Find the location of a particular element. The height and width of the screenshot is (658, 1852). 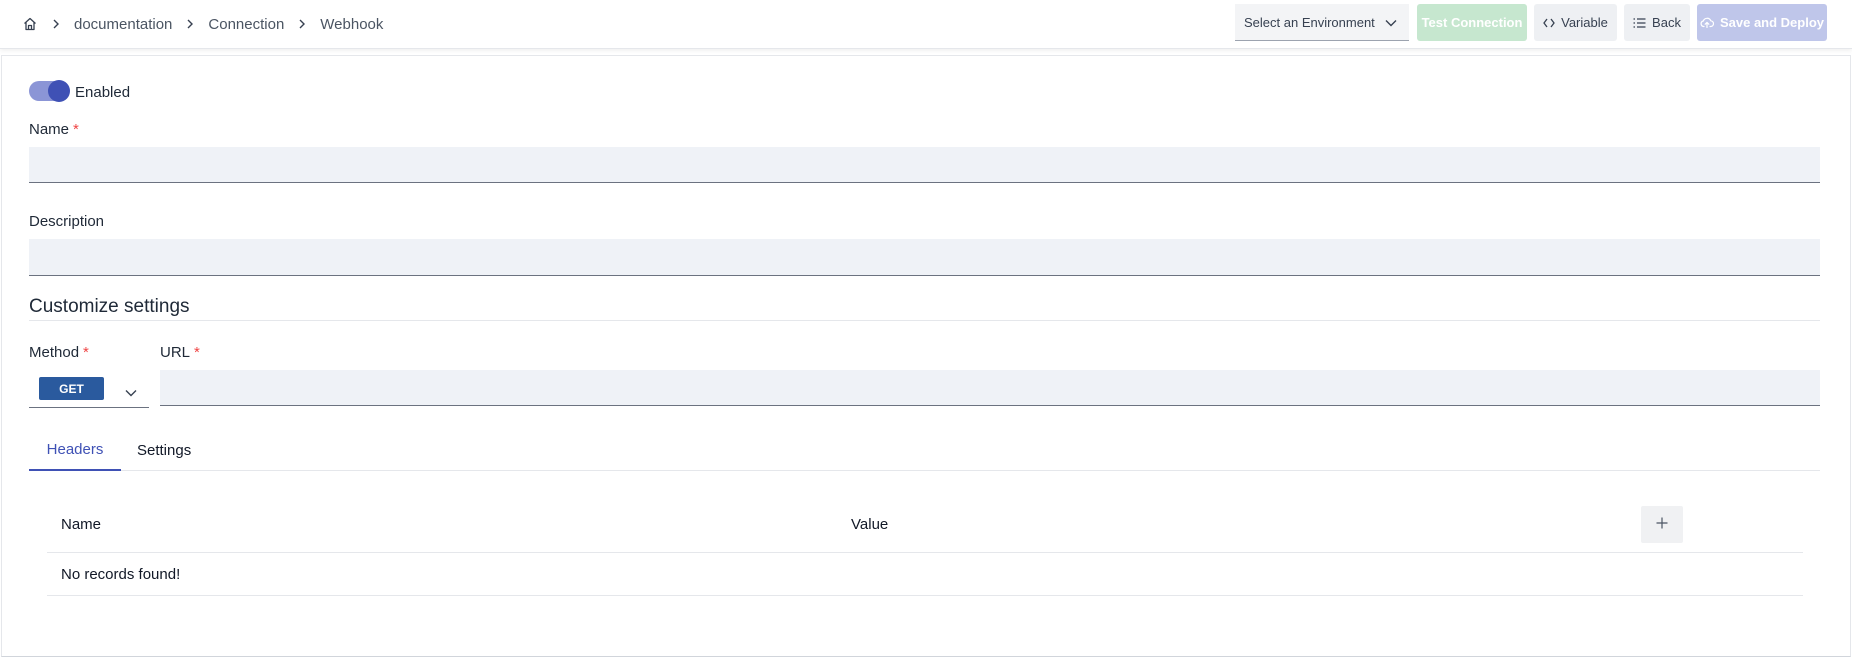

section-title: Customize settings is located at coordinates (109, 306).